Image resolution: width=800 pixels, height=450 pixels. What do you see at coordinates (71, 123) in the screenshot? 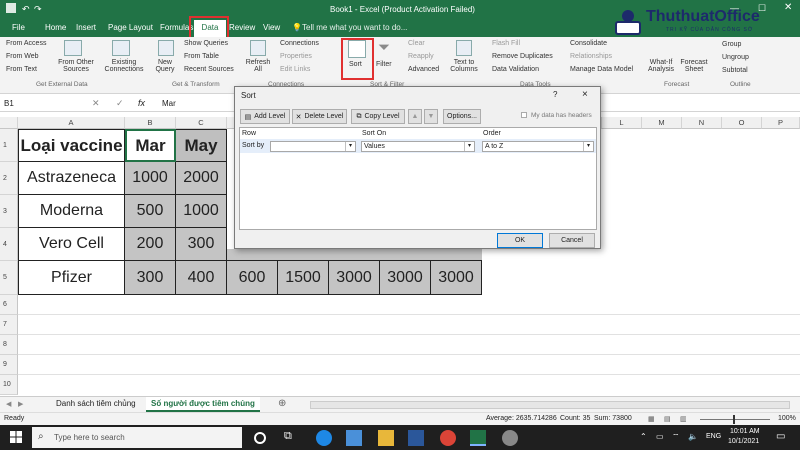
I see `col-header: A` at bounding box center [71, 123].